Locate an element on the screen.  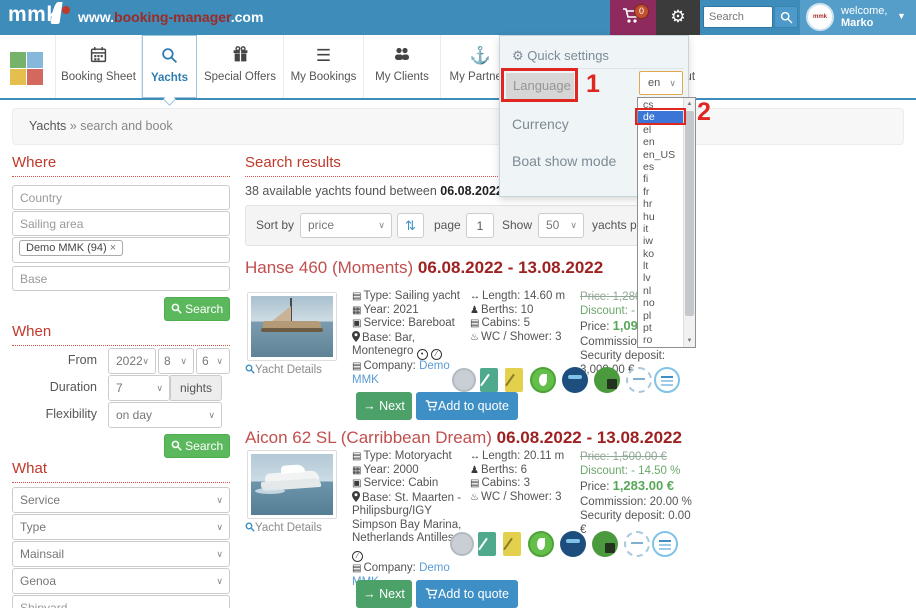
mainsail-select: Mainsail ∨ is located at coordinates (121, 554).